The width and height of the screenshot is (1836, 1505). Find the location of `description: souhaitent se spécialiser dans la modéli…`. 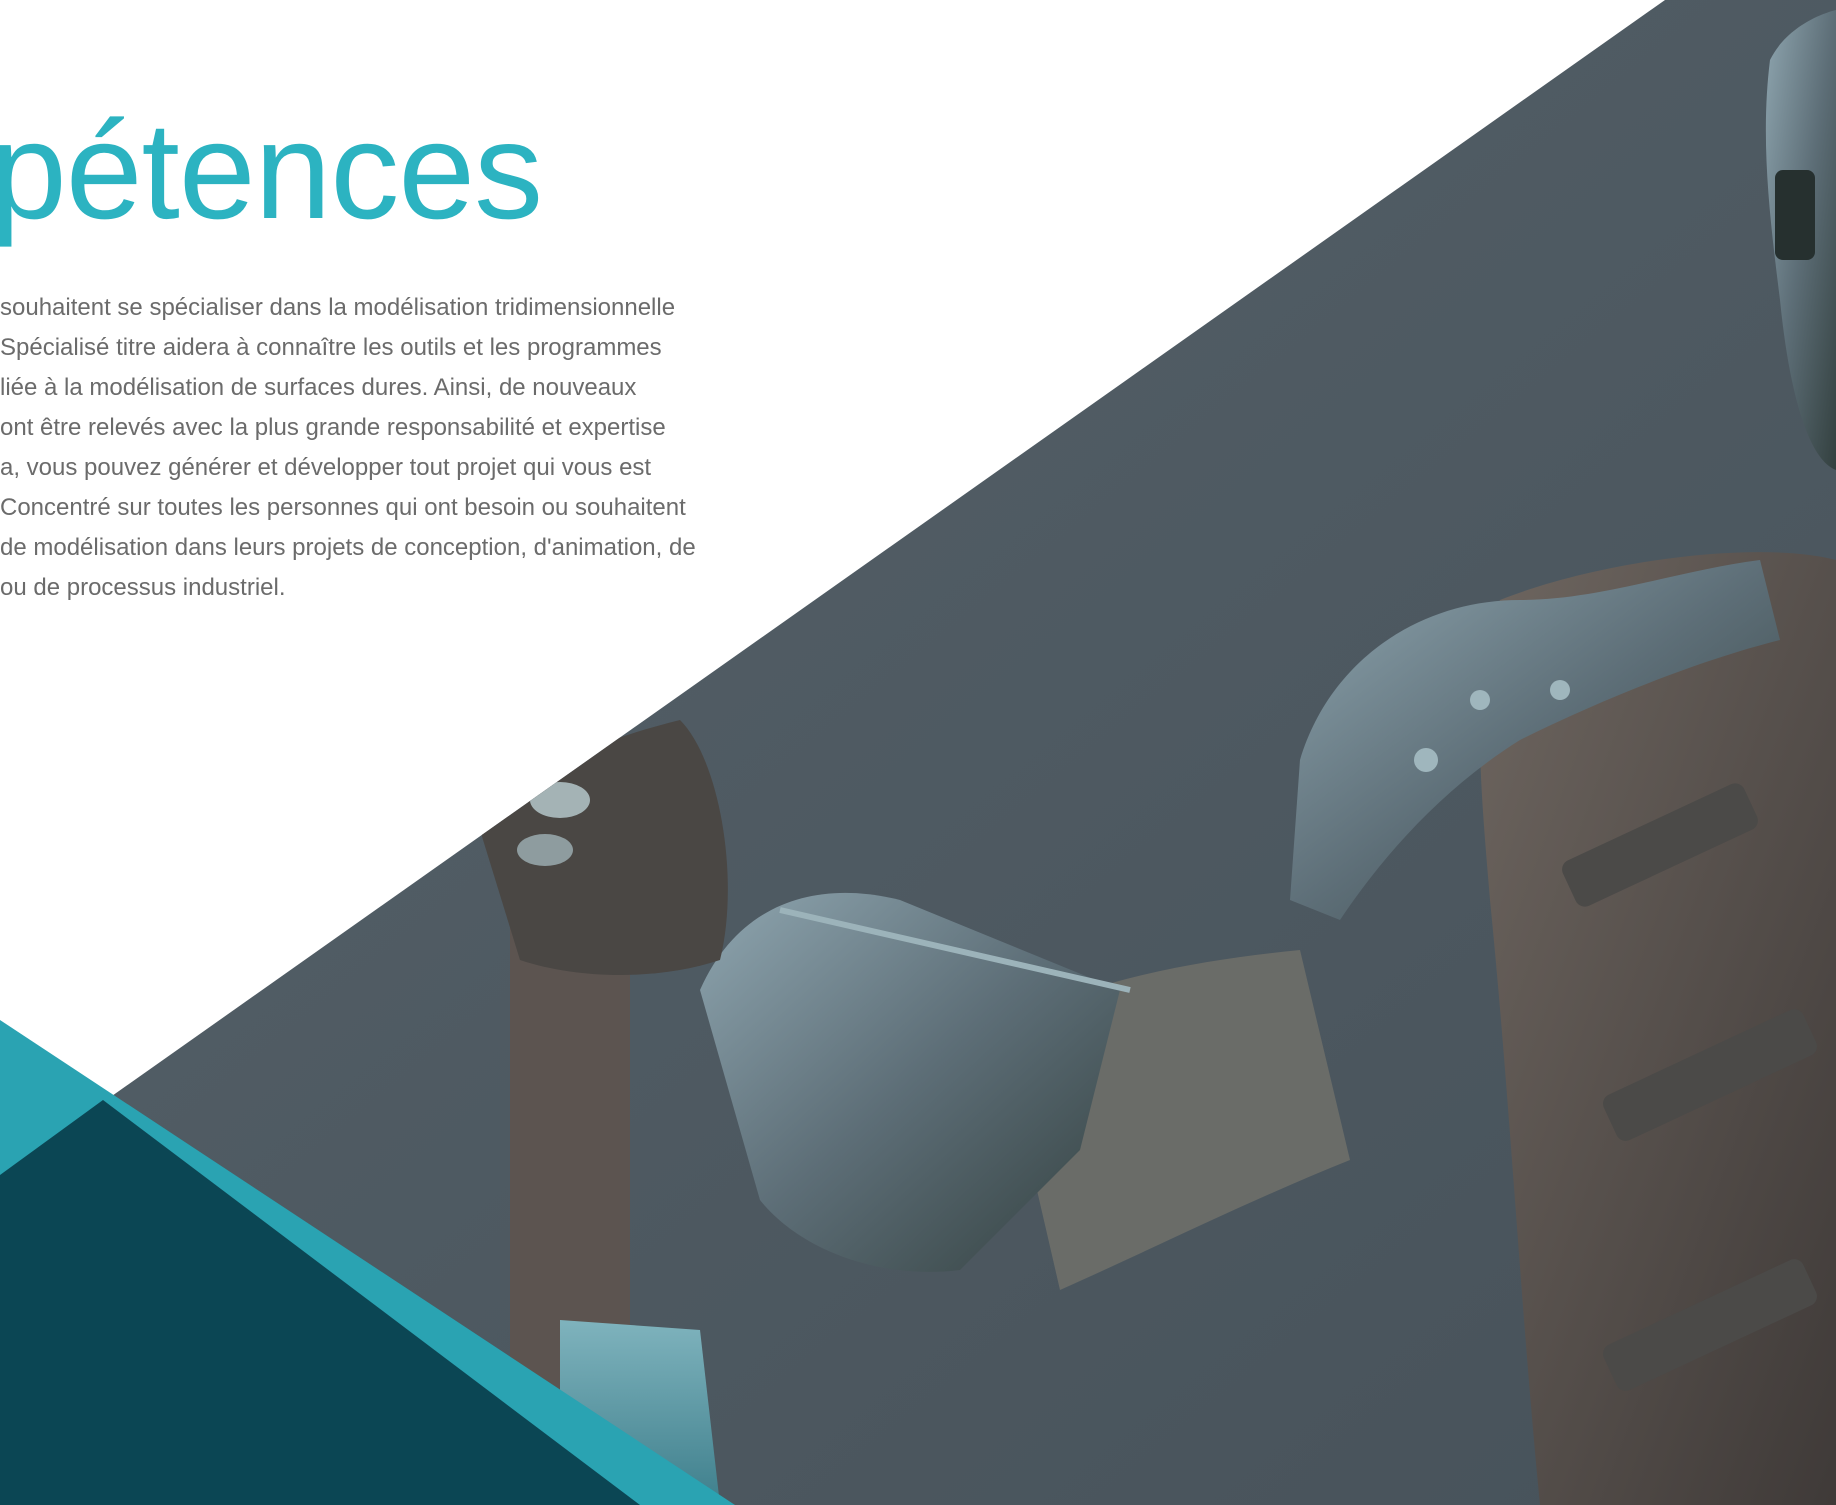

description: souhaitent se spécialiser dans la modéli… is located at coordinates (370, 448).